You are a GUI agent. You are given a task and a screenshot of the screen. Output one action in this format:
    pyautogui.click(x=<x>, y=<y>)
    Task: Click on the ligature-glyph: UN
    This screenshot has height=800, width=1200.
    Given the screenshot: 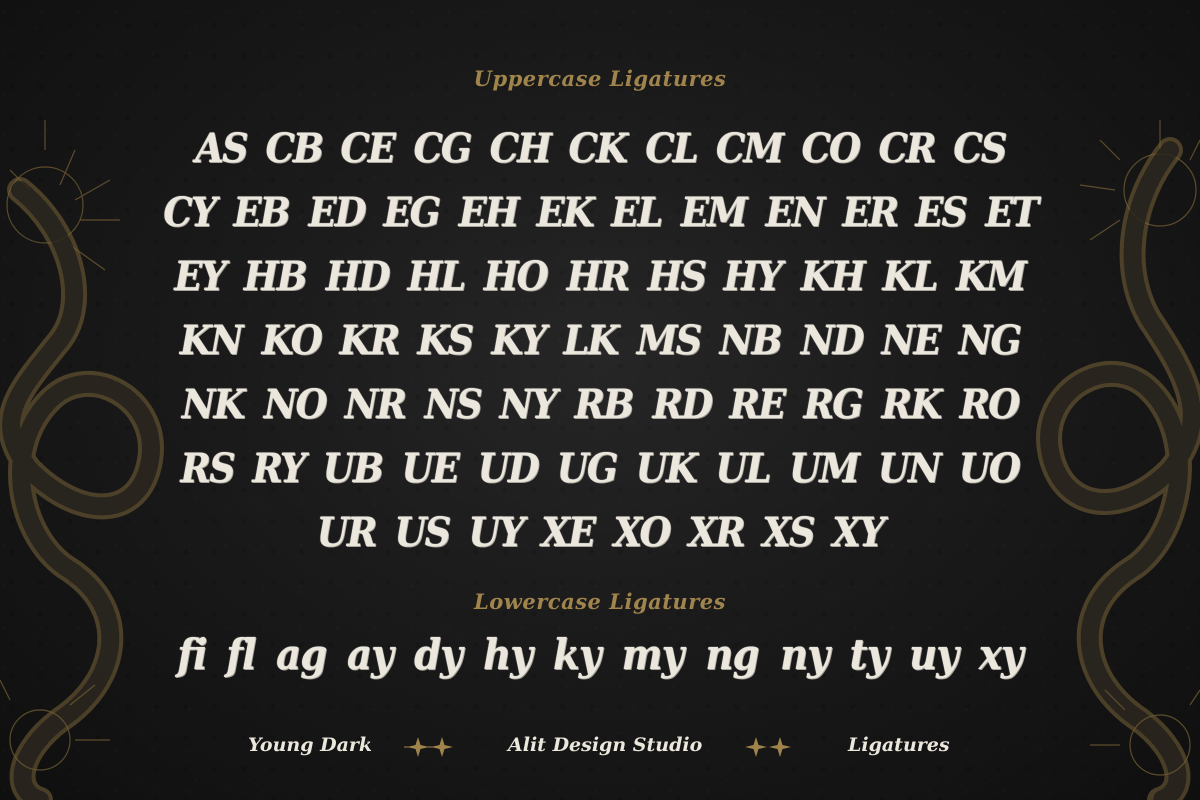 What is the action you would take?
    pyautogui.click(x=909, y=468)
    